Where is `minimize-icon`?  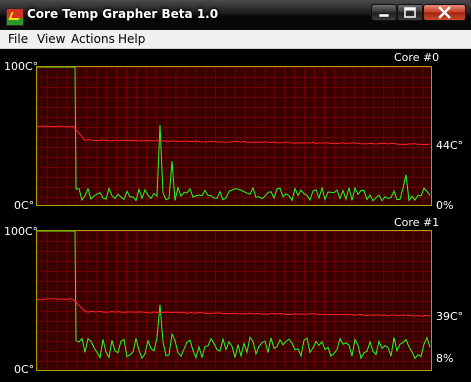
minimize-icon is located at coordinates (384, 15).